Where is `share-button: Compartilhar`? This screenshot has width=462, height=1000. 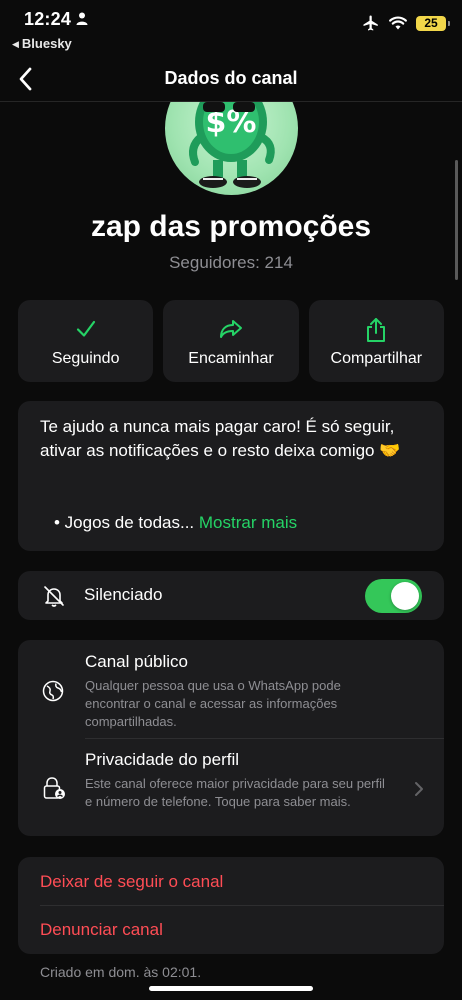
share-button: Compartilhar is located at coordinates (376, 341).